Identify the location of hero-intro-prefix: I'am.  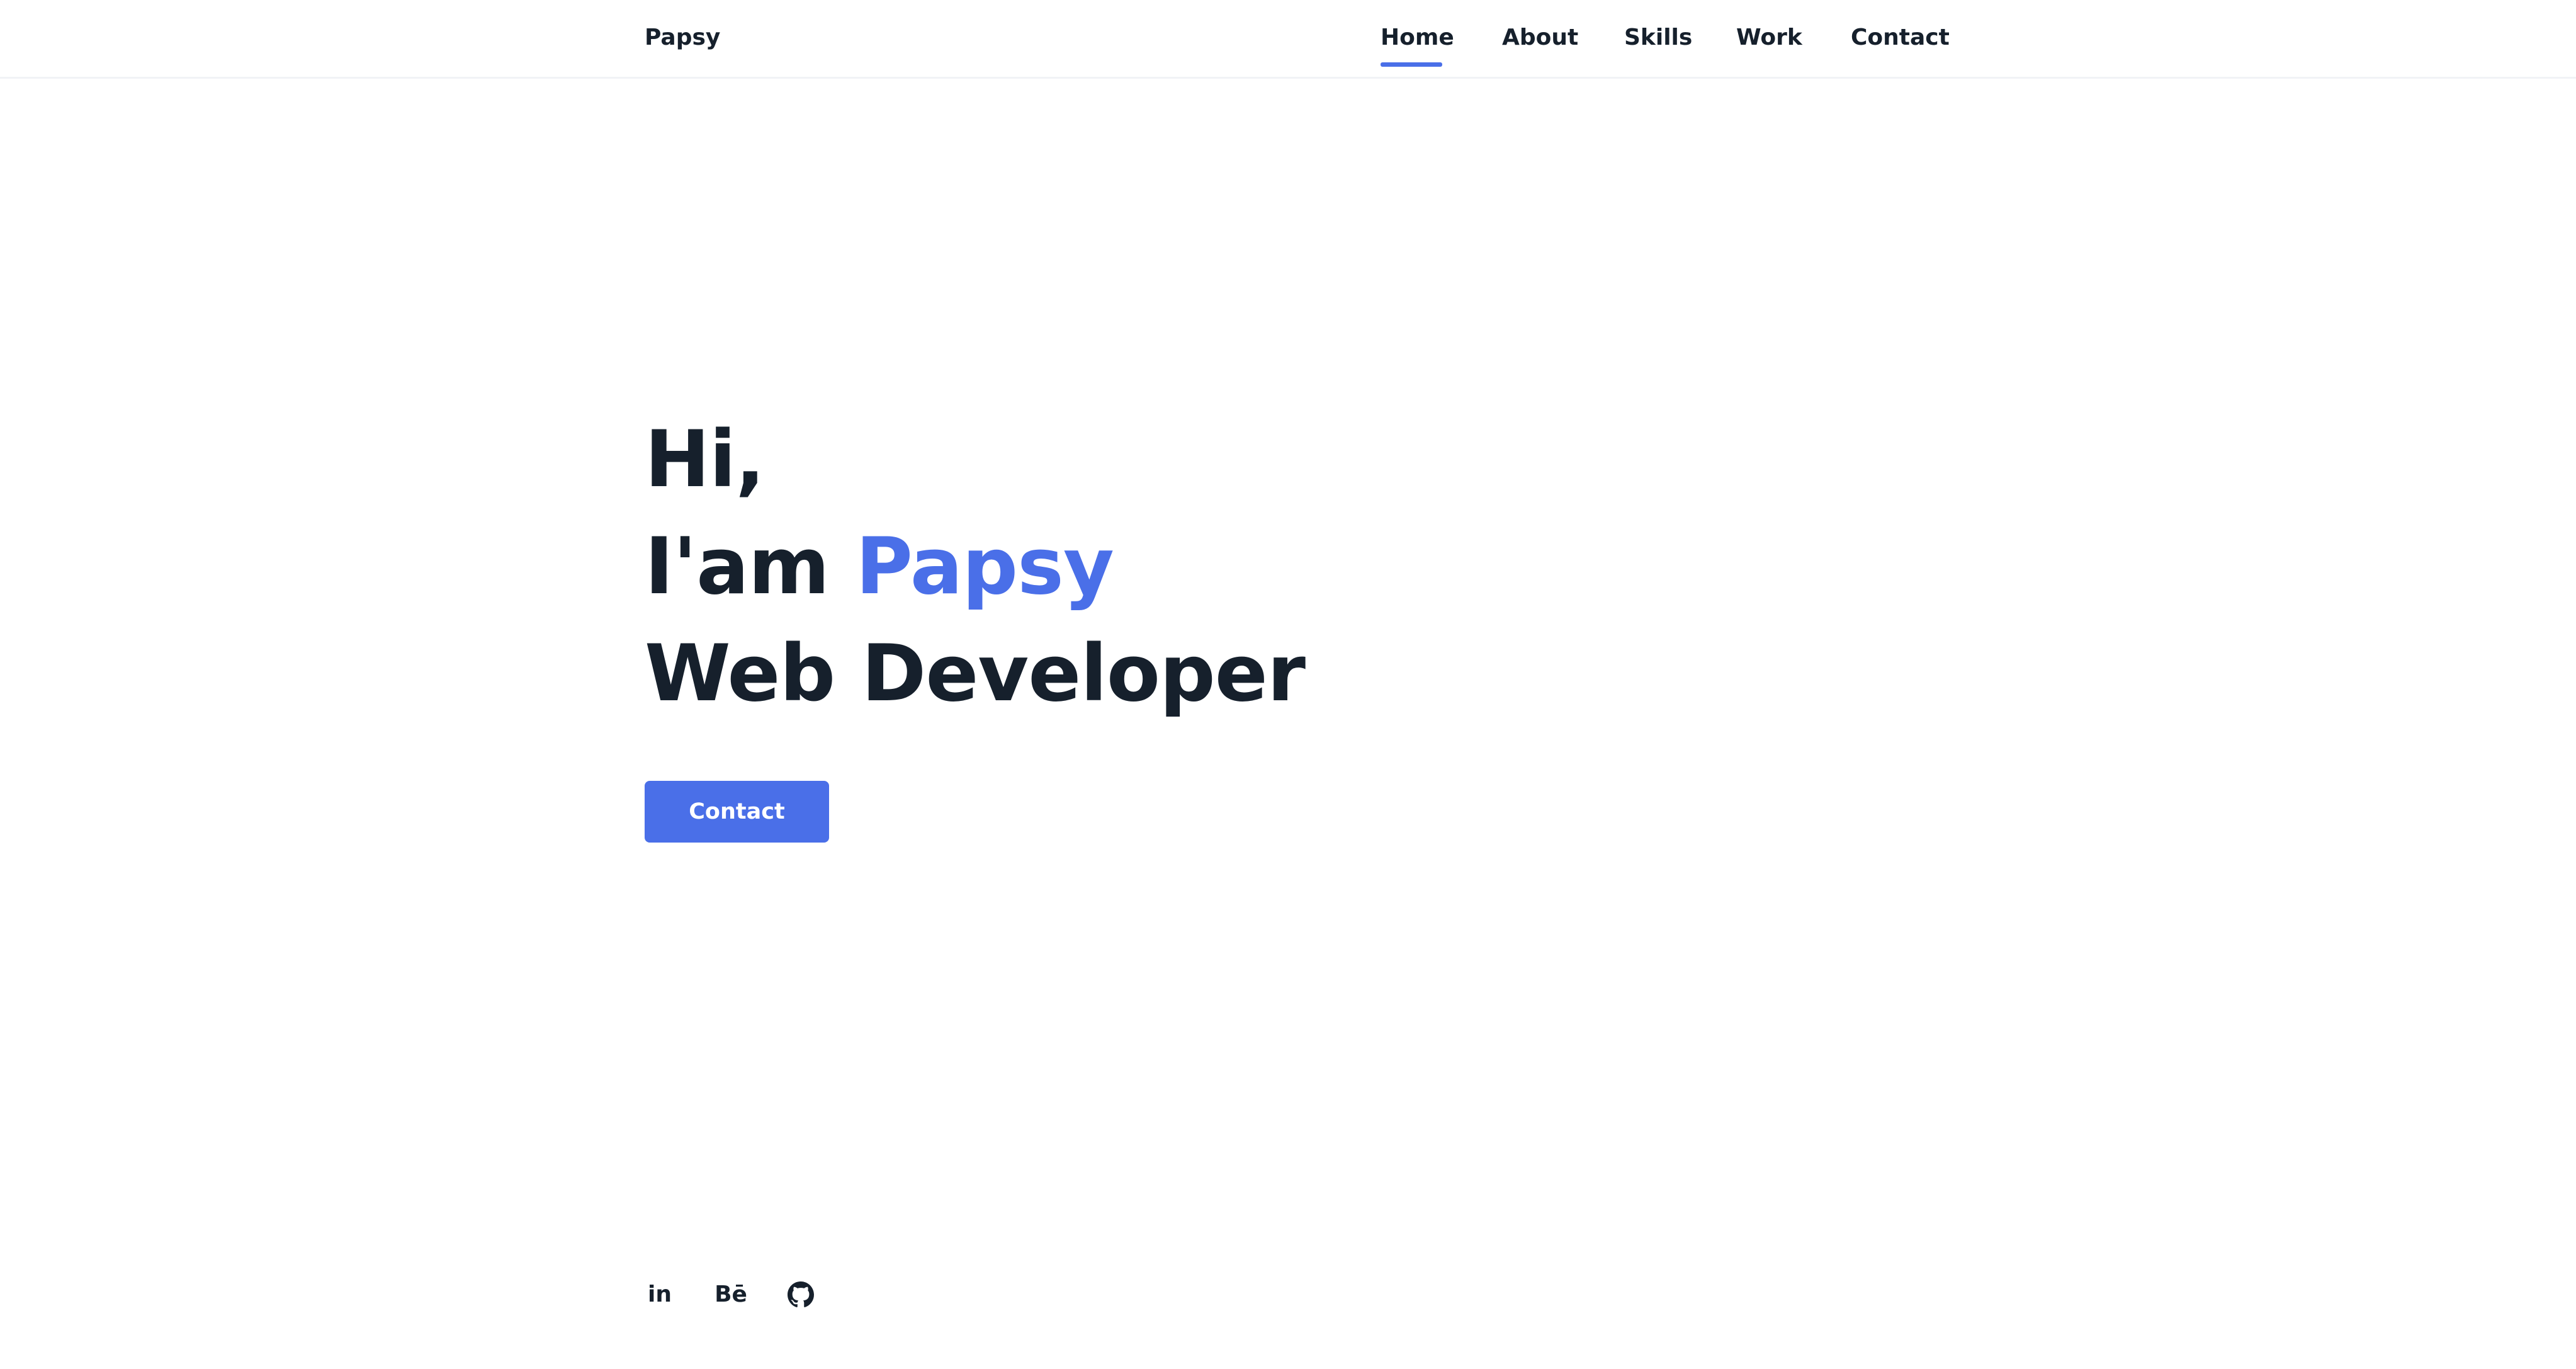
(737, 566).